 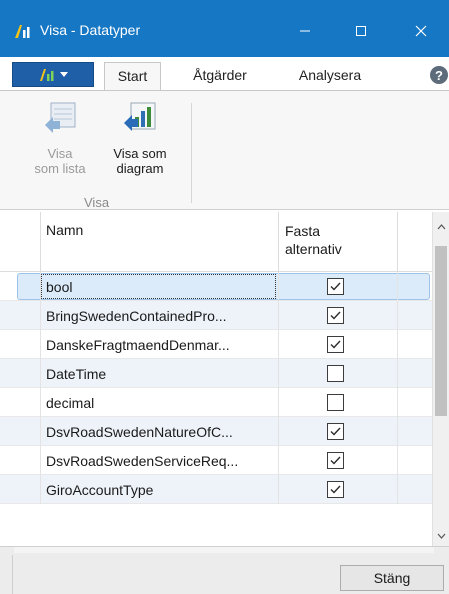 What do you see at coordinates (60, 137) in the screenshot?
I see `view-as-list-button: Visa som lista` at bounding box center [60, 137].